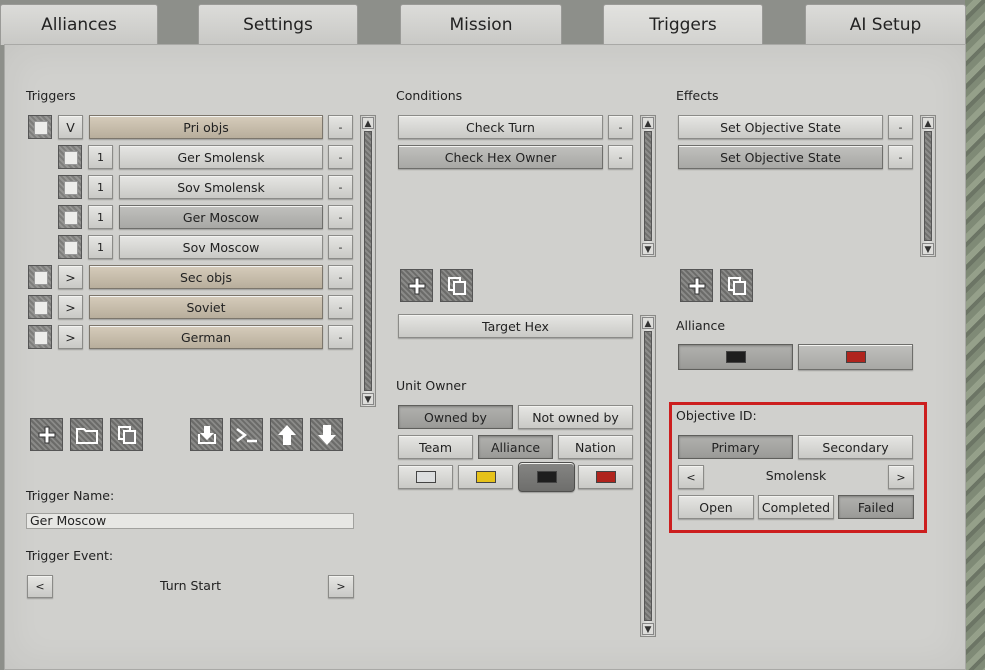  Describe the element at coordinates (605, 477) in the screenshot. I see `owner-color-red-button` at that location.